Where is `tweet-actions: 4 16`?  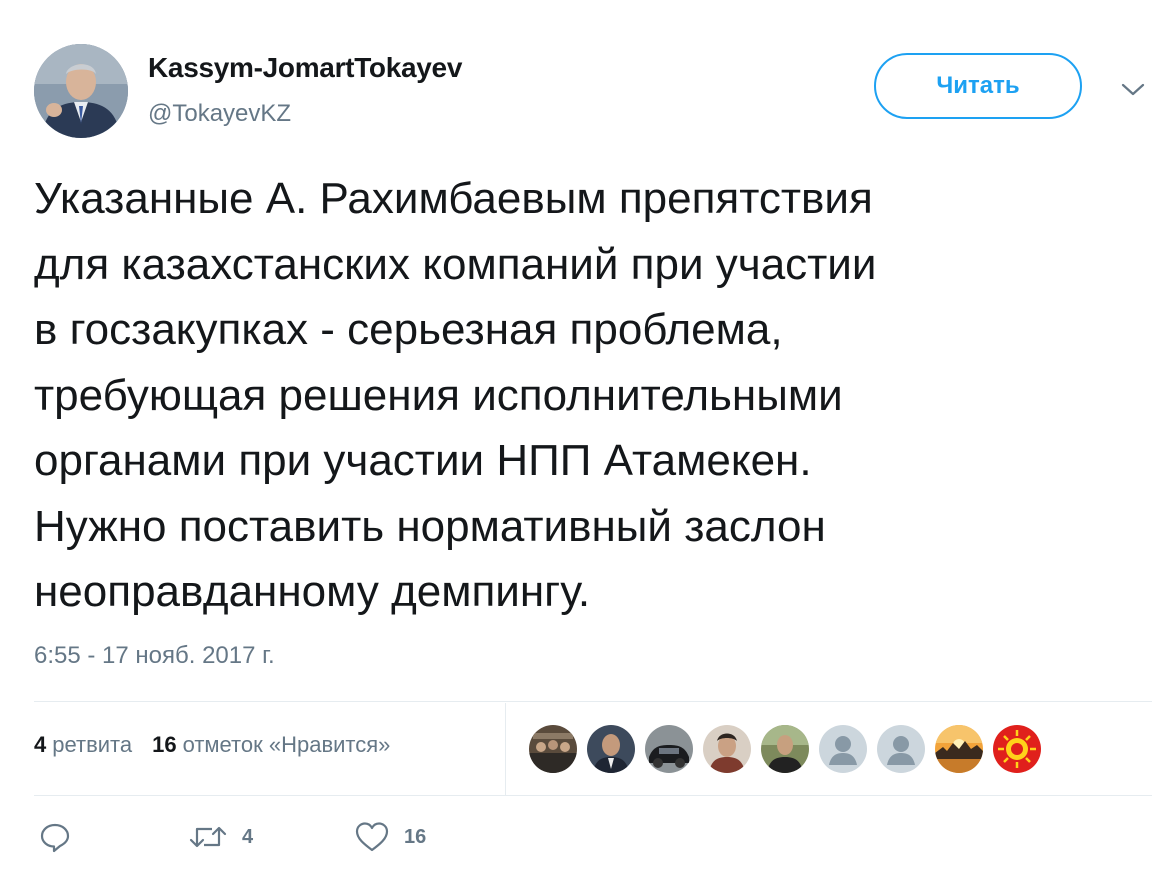
tweet-actions: 4 16 is located at coordinates (334, 840).